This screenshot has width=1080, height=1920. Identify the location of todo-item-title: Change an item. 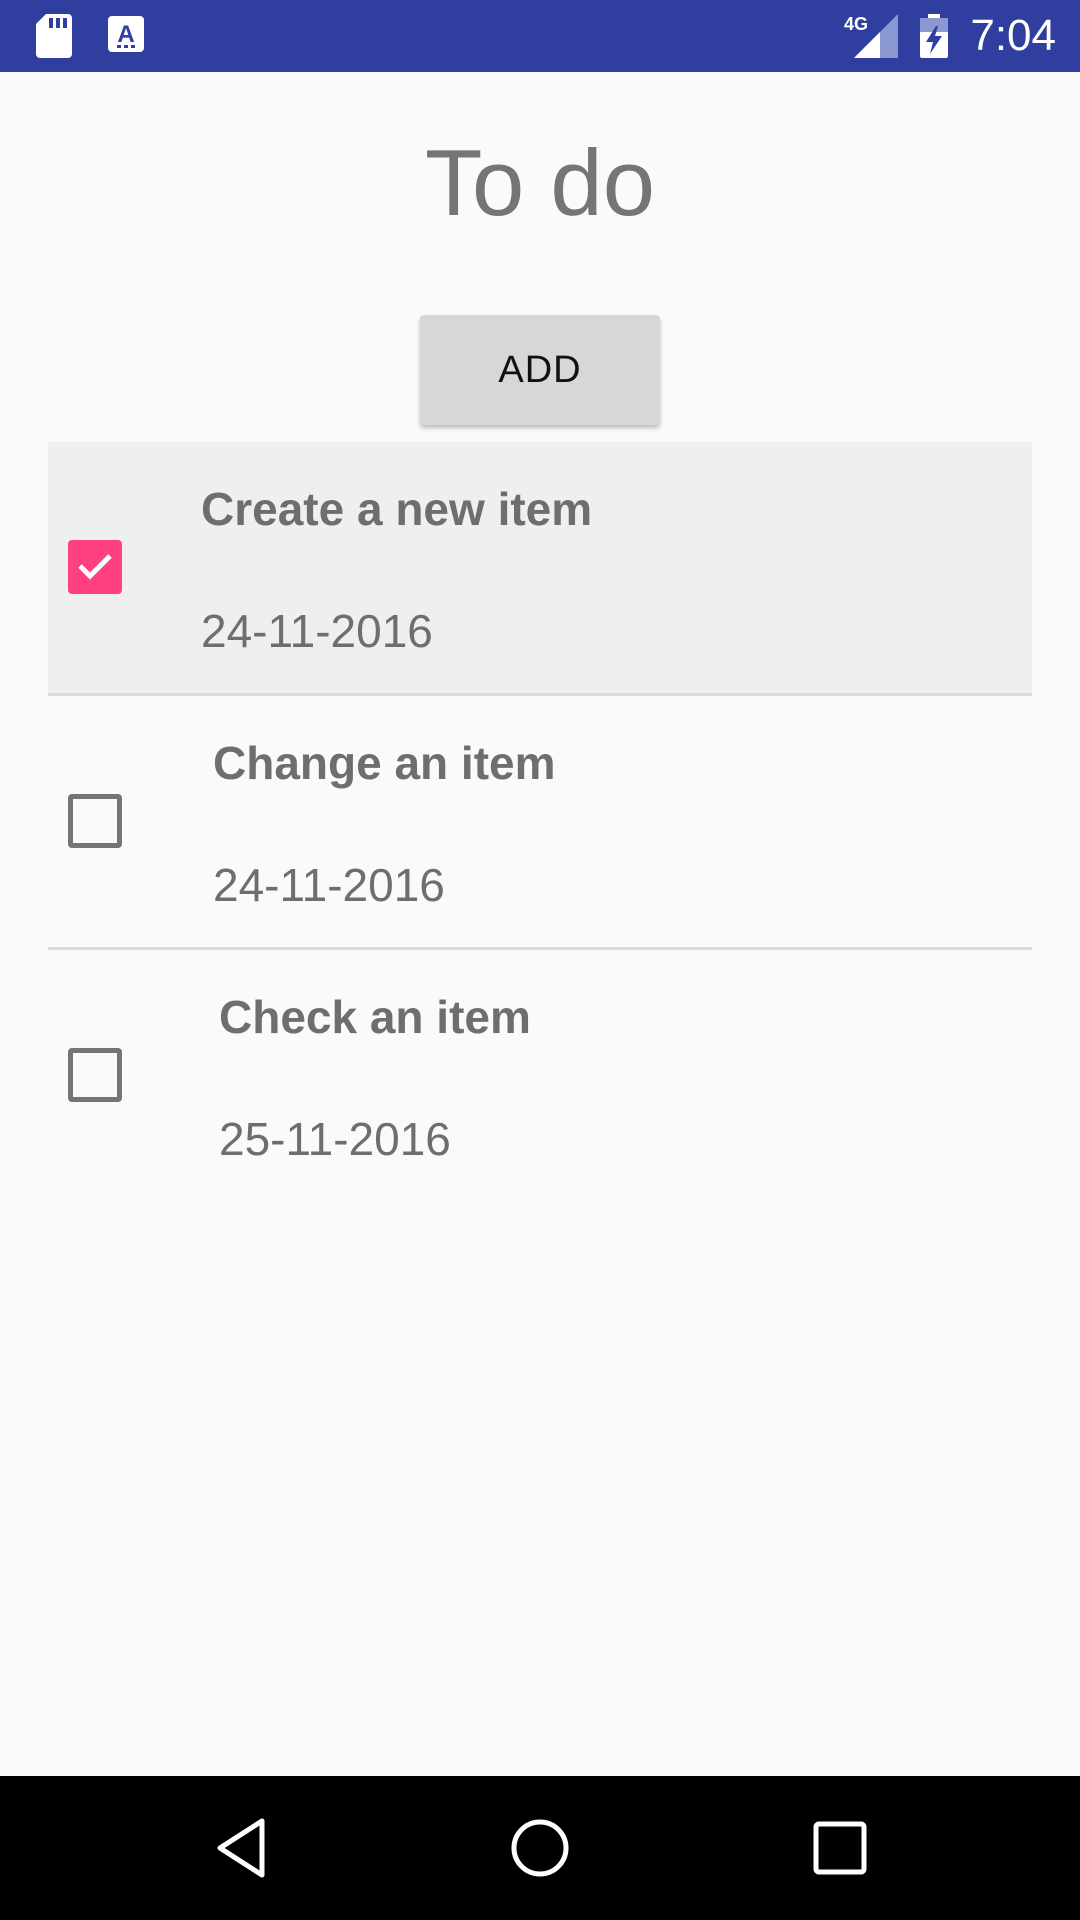
(384, 763).